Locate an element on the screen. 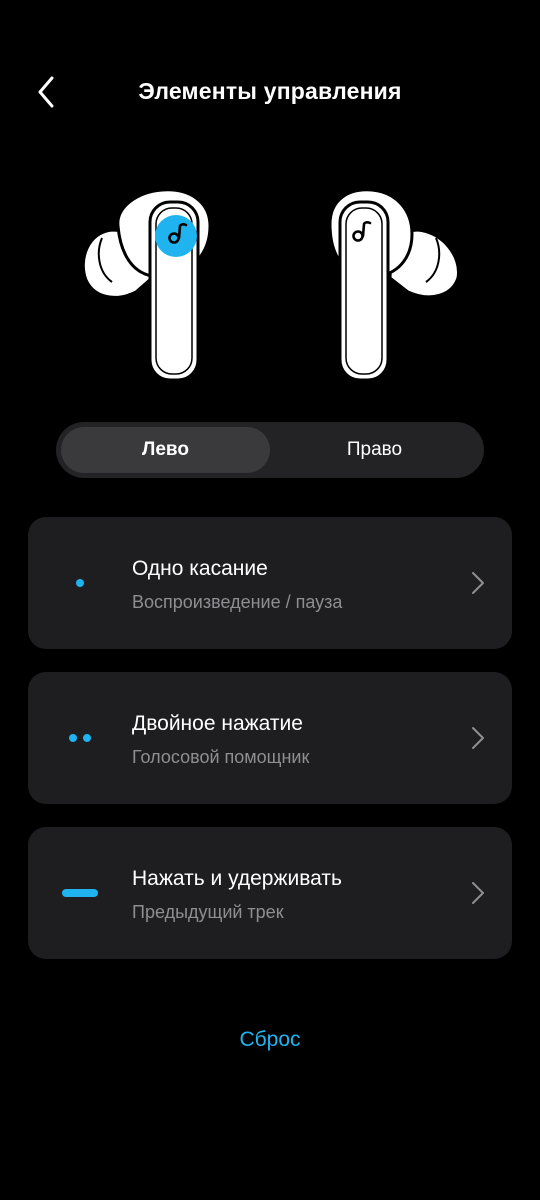  control-title: Одно касание is located at coordinates (200, 568).